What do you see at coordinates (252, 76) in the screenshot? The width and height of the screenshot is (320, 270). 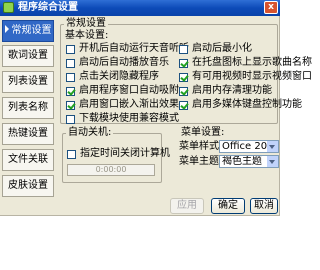 I see `option-label: 有可用视频时显示视频窗口` at bounding box center [252, 76].